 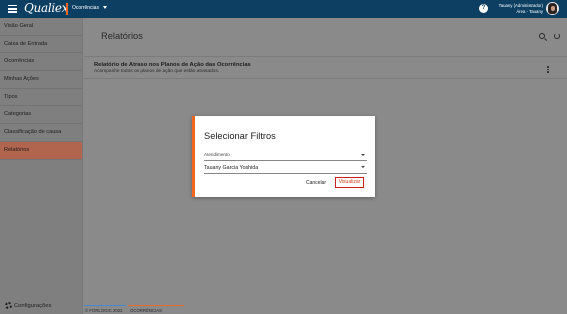 What do you see at coordinates (85, 8) in the screenshot?
I see `module-selector-label: Ocorrências` at bounding box center [85, 8].